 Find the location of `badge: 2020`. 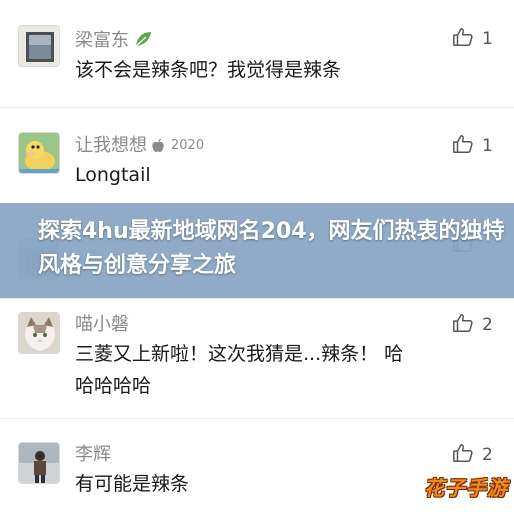

badge: 2020 is located at coordinates (188, 145).